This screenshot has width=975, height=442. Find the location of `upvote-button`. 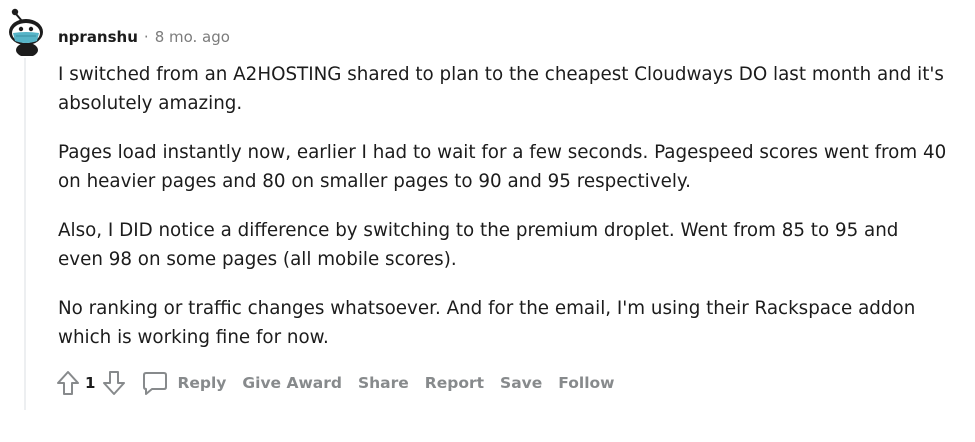

upvote-button is located at coordinates (68, 383).